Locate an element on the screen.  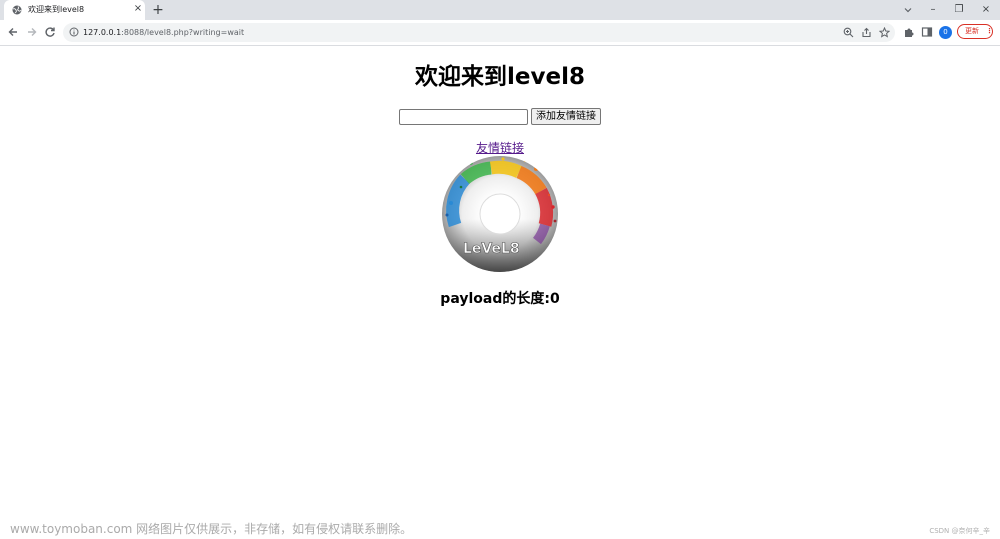
tab-close-icon: × is located at coordinates (138, 9).